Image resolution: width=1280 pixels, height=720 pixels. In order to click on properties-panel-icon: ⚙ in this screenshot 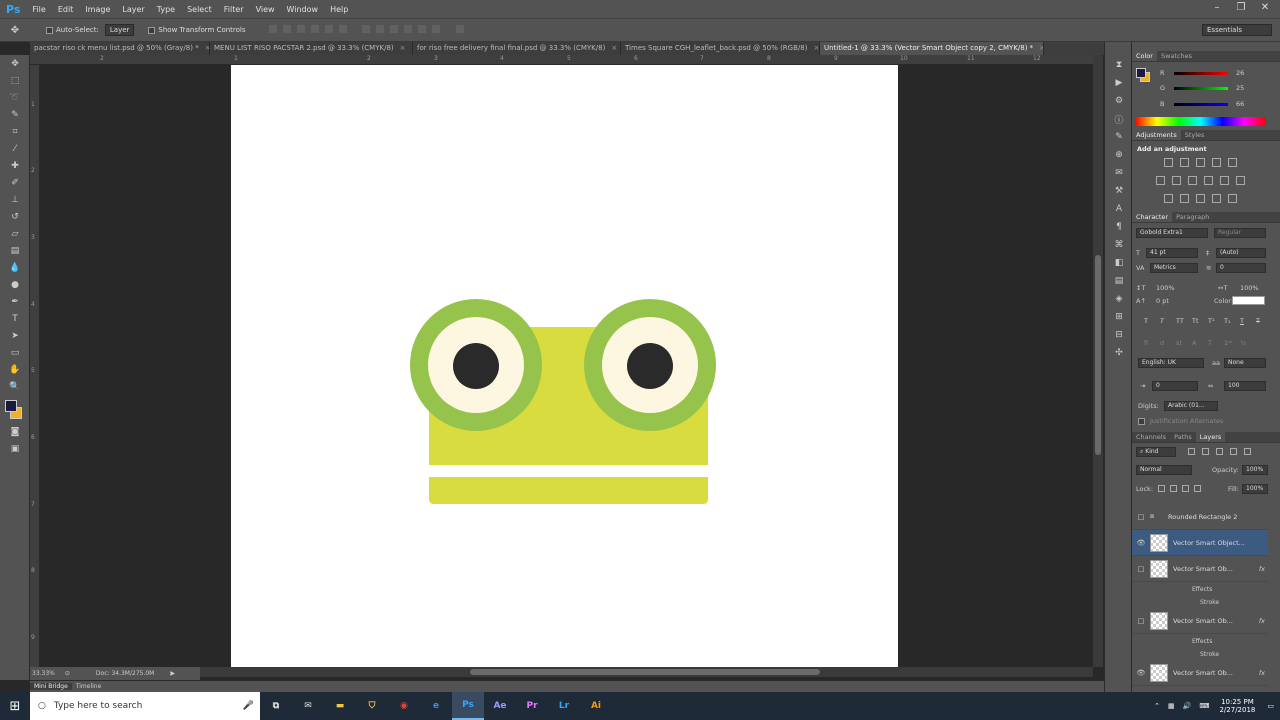, I will do `click(1119, 101)`.